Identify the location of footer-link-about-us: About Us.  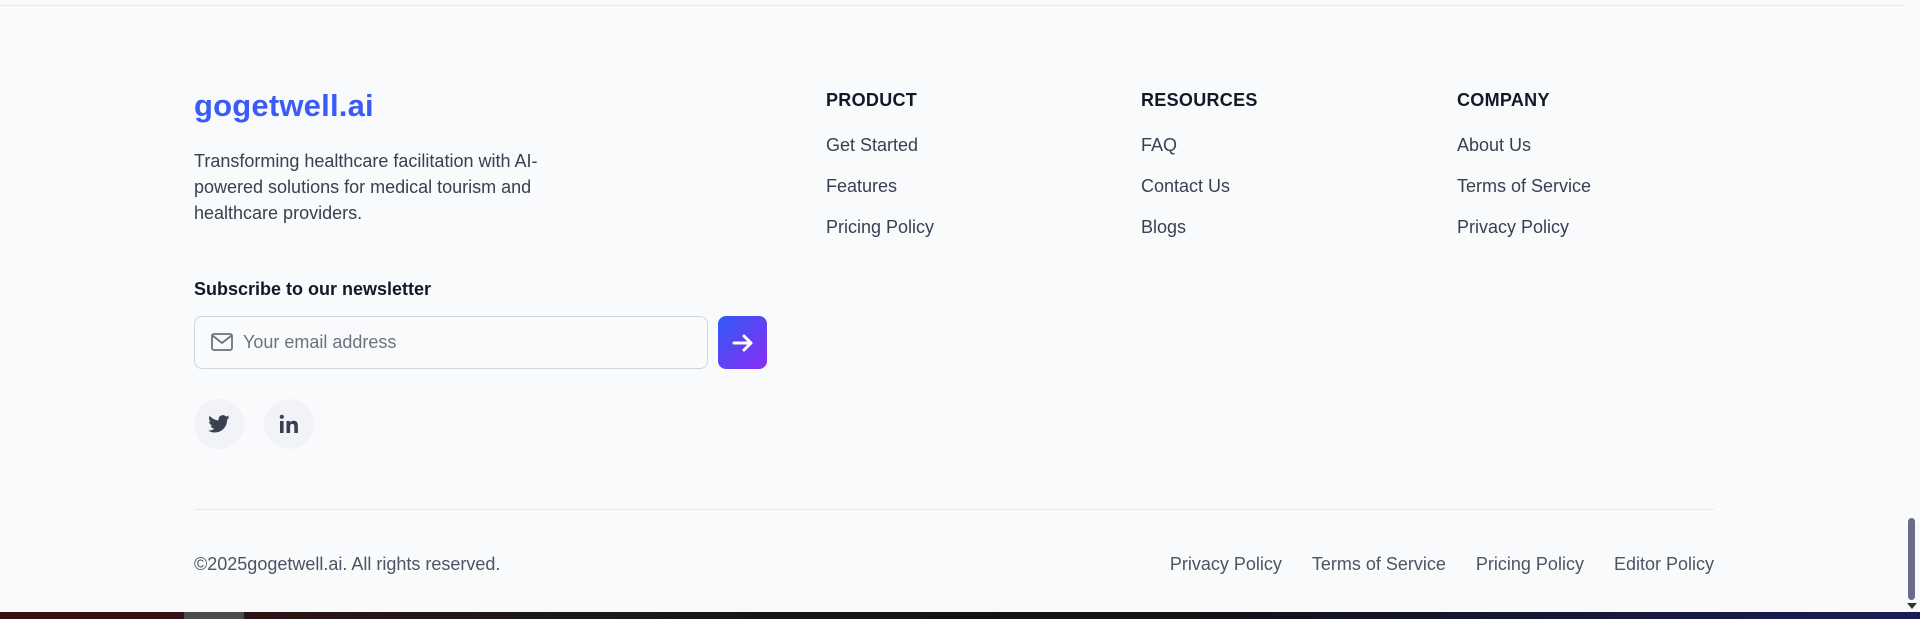
(1524, 145).